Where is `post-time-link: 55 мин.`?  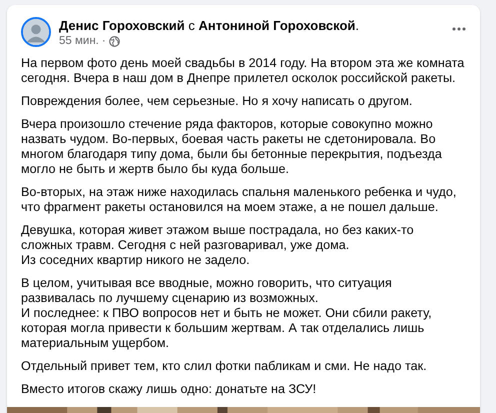
post-time-link: 55 мин. is located at coordinates (79, 41).